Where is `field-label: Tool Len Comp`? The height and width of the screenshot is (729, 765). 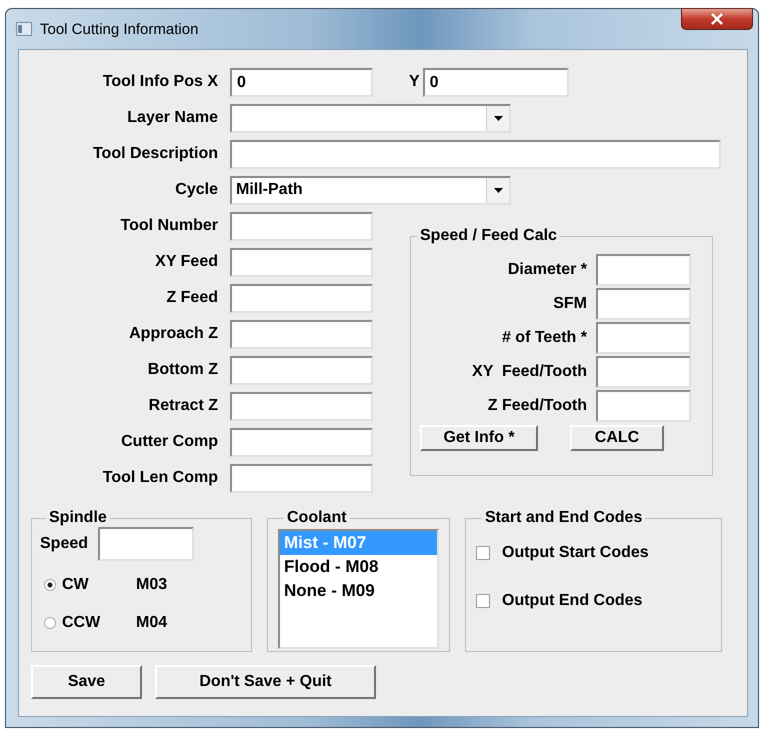 field-label: Tool Len Comp is located at coordinates (160, 478).